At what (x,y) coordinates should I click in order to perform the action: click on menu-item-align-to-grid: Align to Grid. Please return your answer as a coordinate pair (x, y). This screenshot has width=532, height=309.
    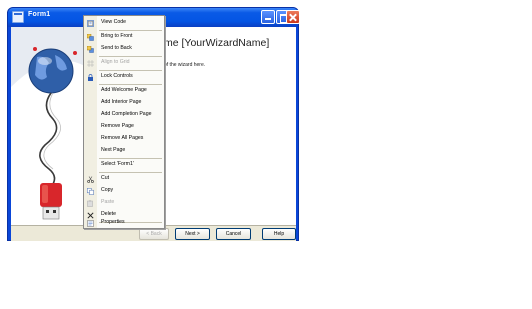
    Looking at the image, I should click on (125, 63).